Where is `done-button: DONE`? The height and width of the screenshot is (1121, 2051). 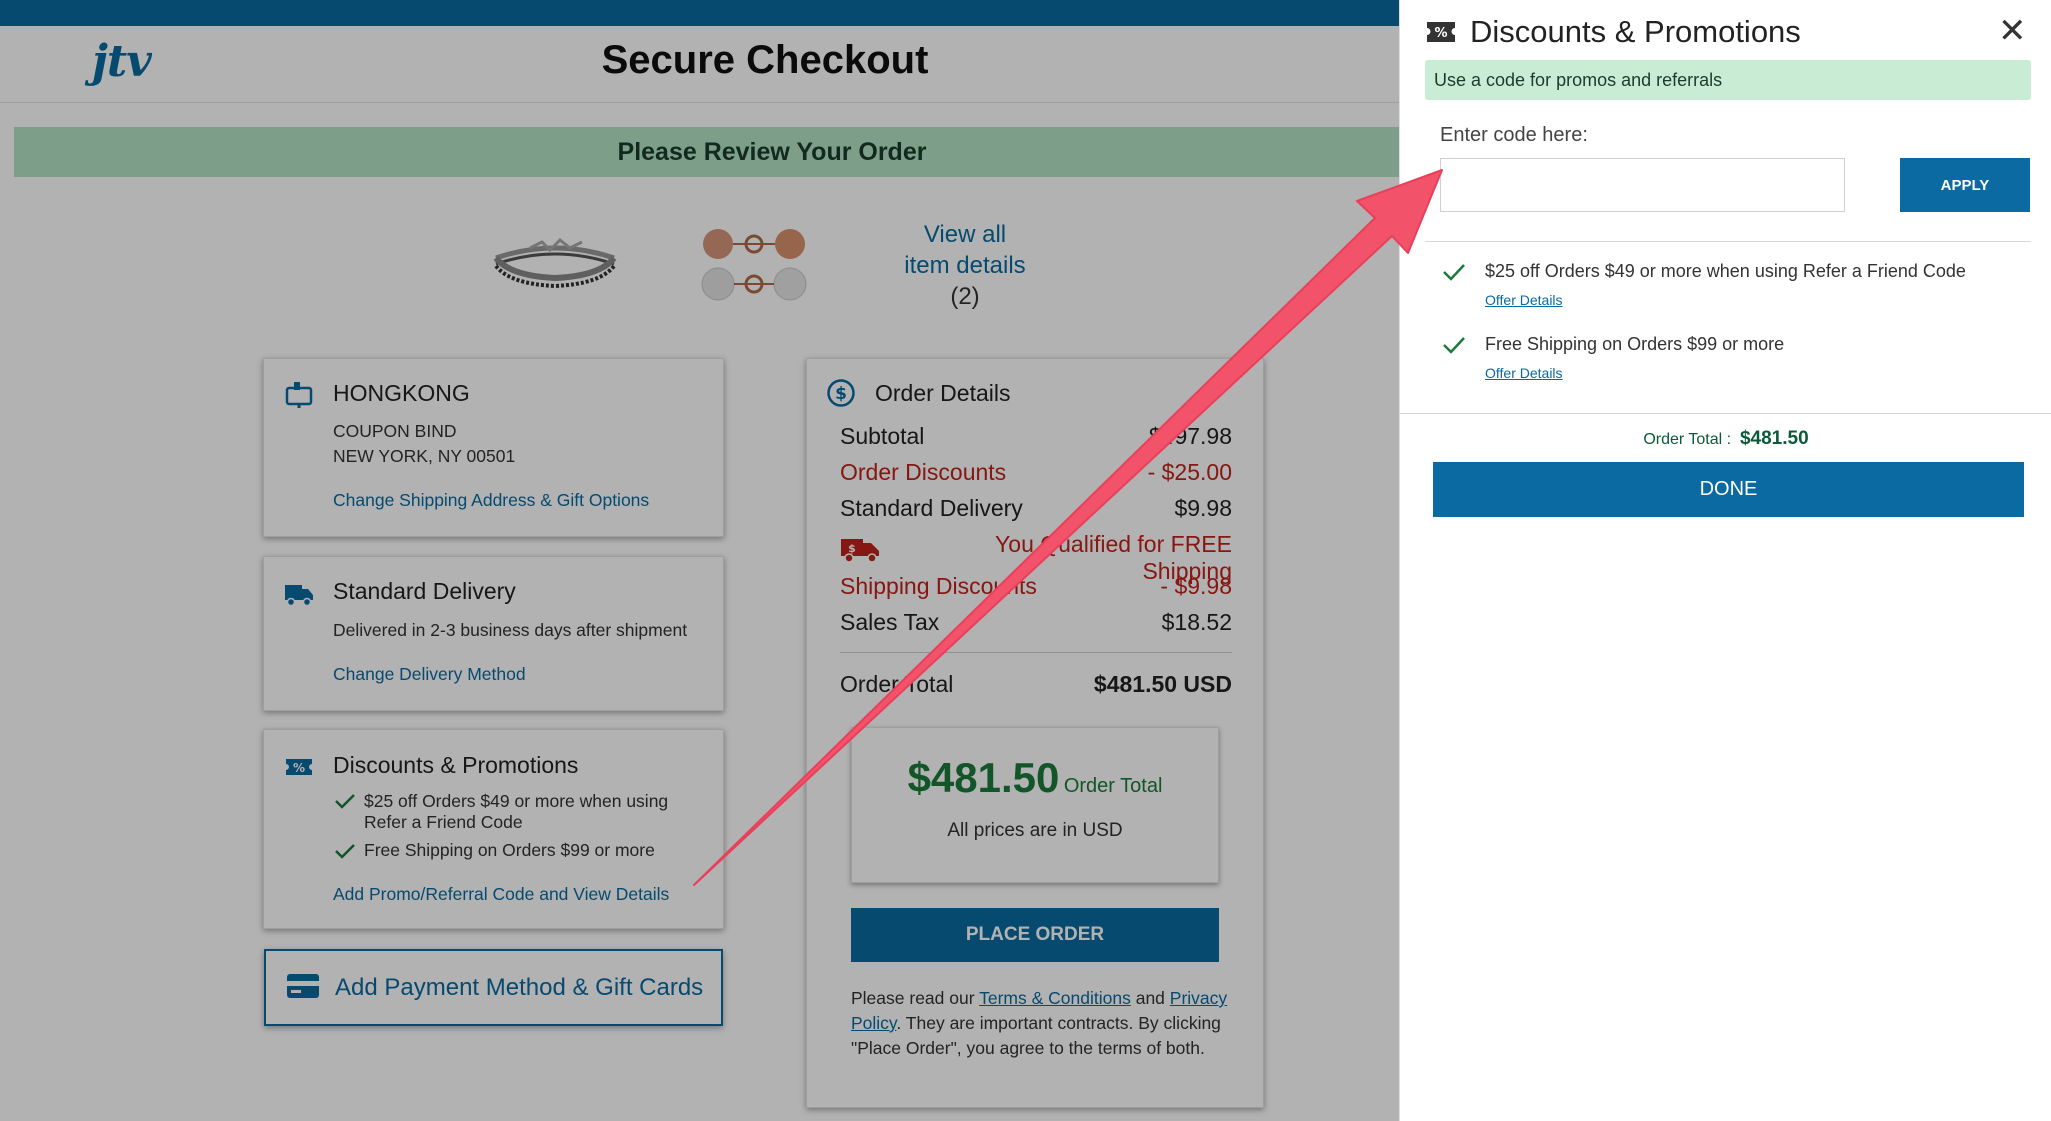 done-button: DONE is located at coordinates (1728, 489).